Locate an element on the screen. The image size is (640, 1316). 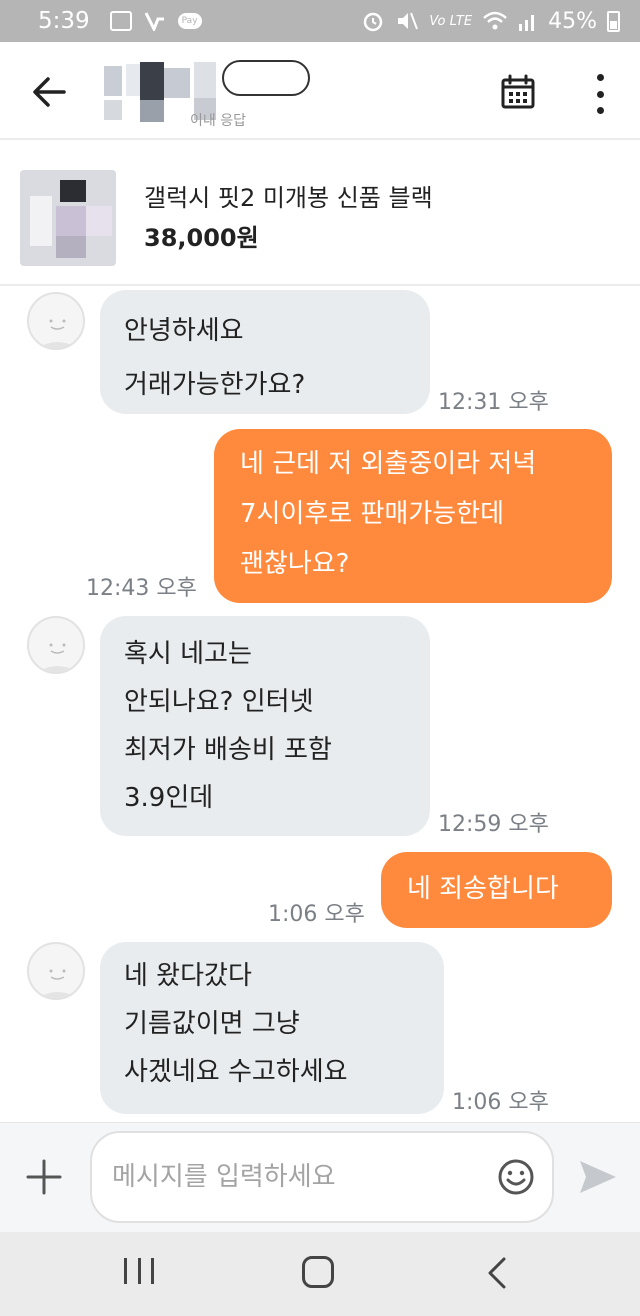
message-line: 안되나요? 인터넷 is located at coordinates (219, 702).